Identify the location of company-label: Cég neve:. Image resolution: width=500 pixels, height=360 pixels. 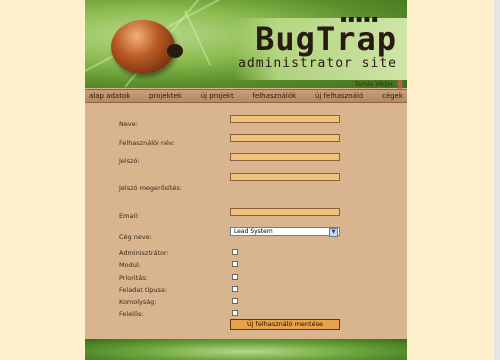
(135, 237).